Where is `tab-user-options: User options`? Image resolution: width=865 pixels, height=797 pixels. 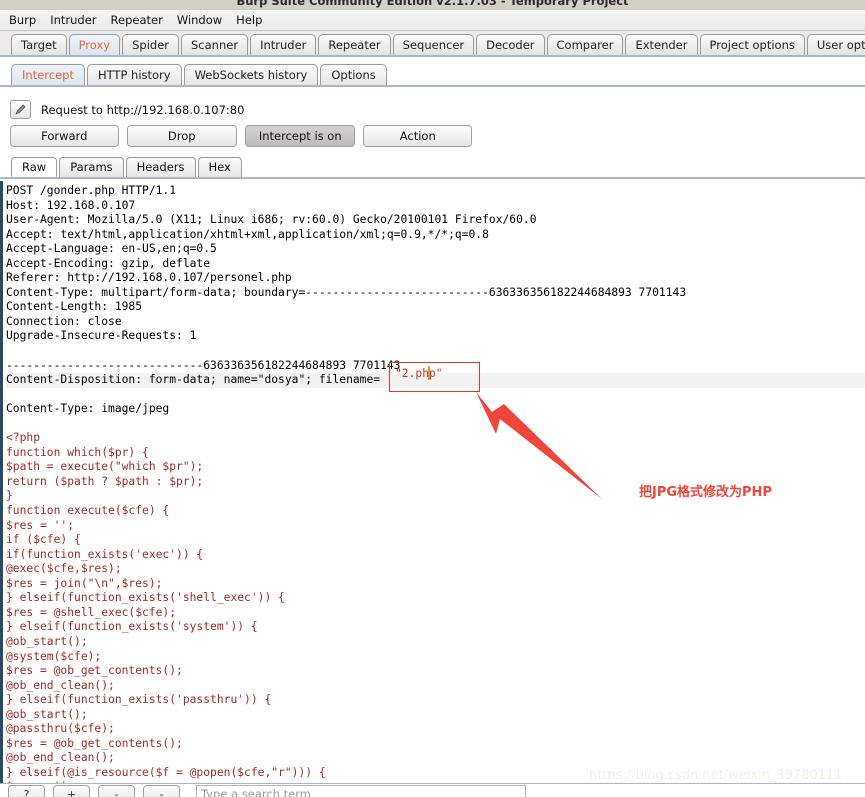
tab-user-options: User options is located at coordinates (835, 44).